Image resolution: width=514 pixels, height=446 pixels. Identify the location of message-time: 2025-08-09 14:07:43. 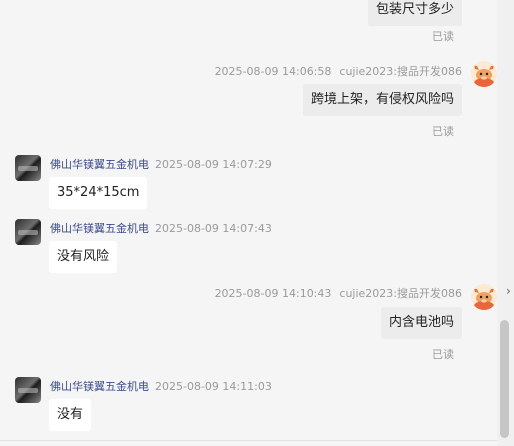
(213, 228).